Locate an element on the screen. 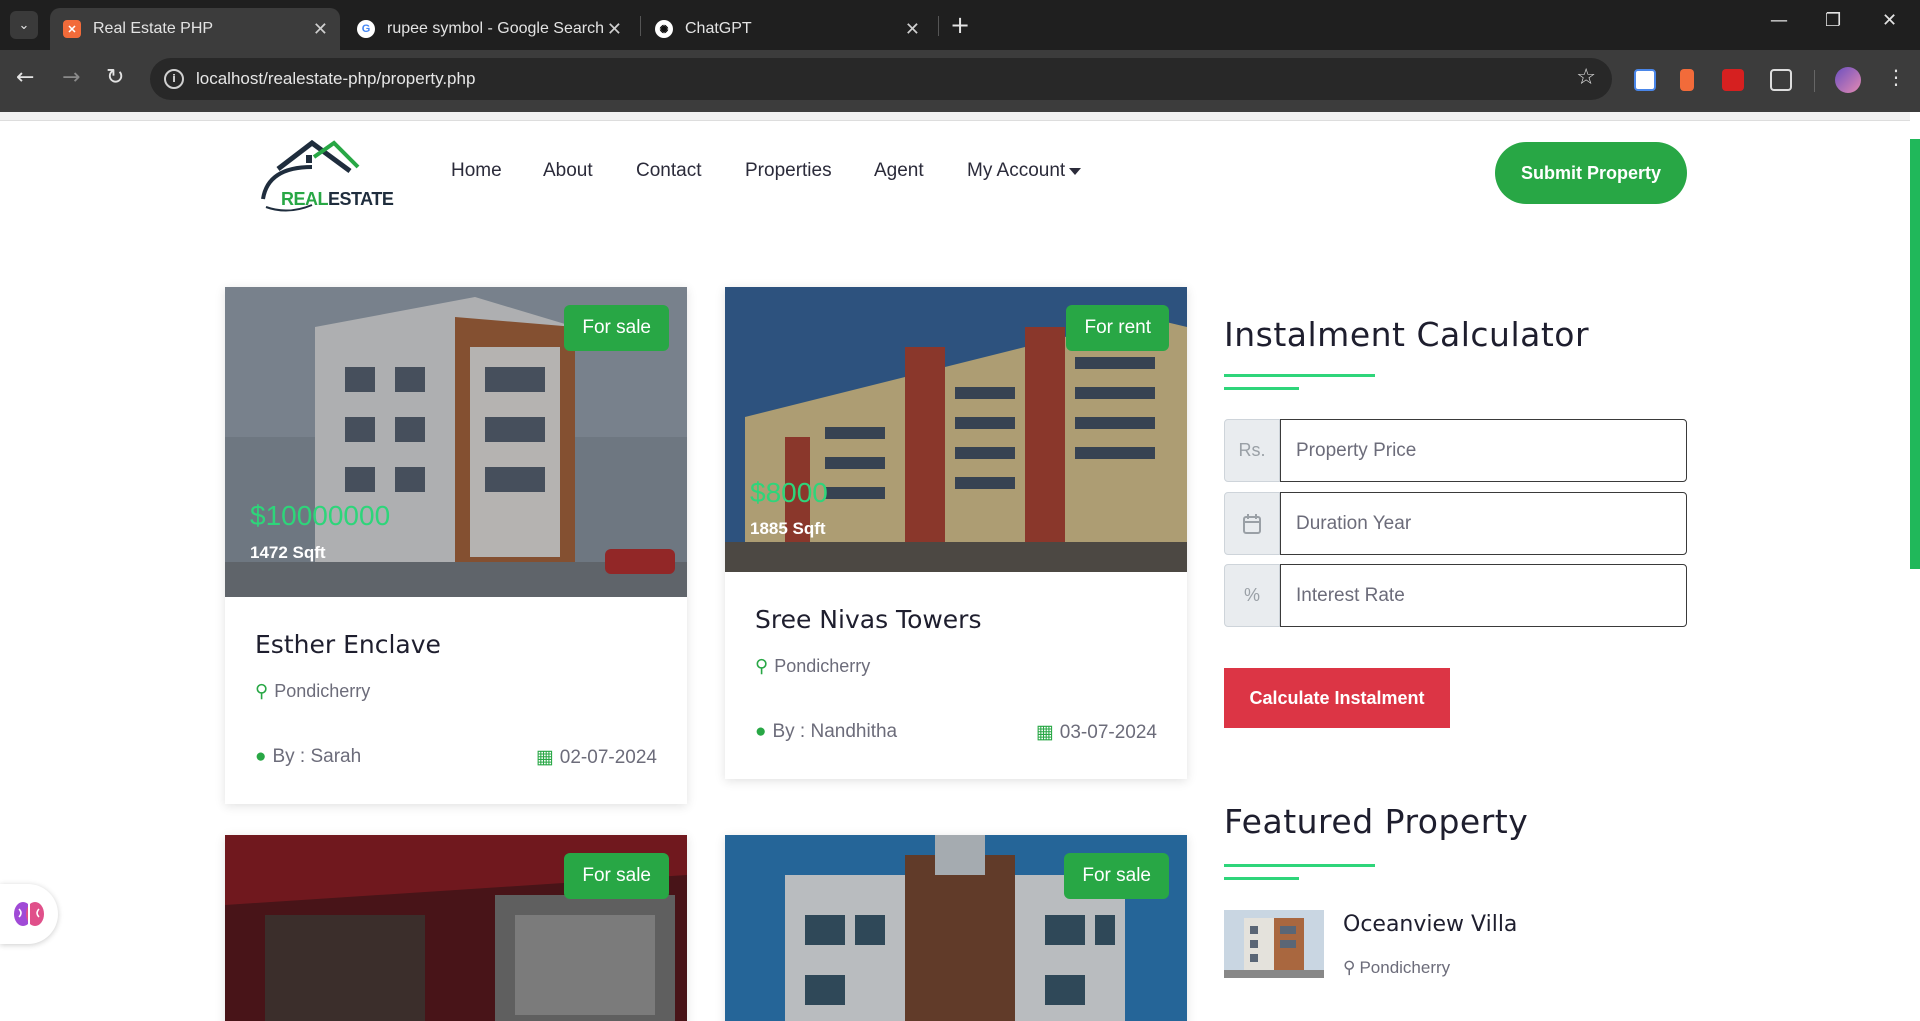 This screenshot has height=1021, width=1920. rupee-addon: Rs. is located at coordinates (1252, 450).